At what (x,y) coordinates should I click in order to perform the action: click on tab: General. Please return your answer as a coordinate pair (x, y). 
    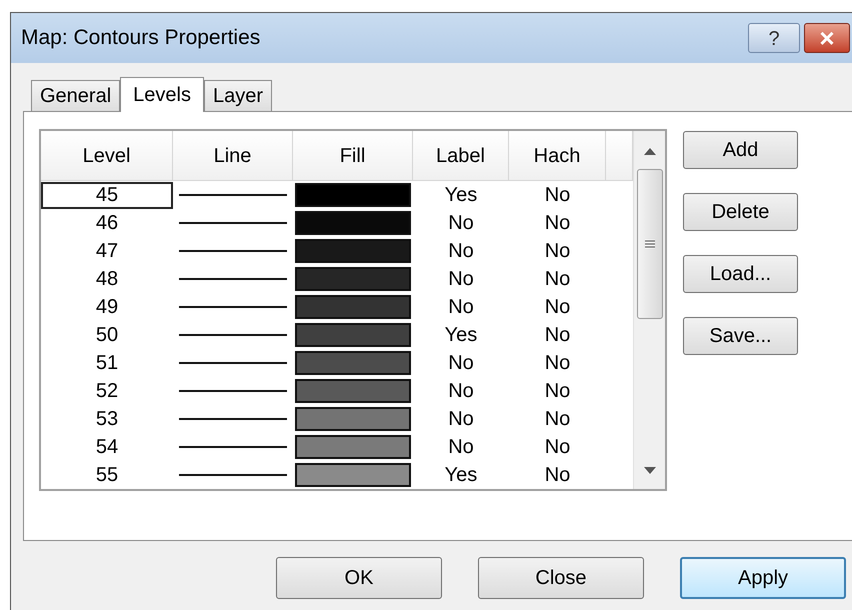
    Looking at the image, I should click on (75, 95).